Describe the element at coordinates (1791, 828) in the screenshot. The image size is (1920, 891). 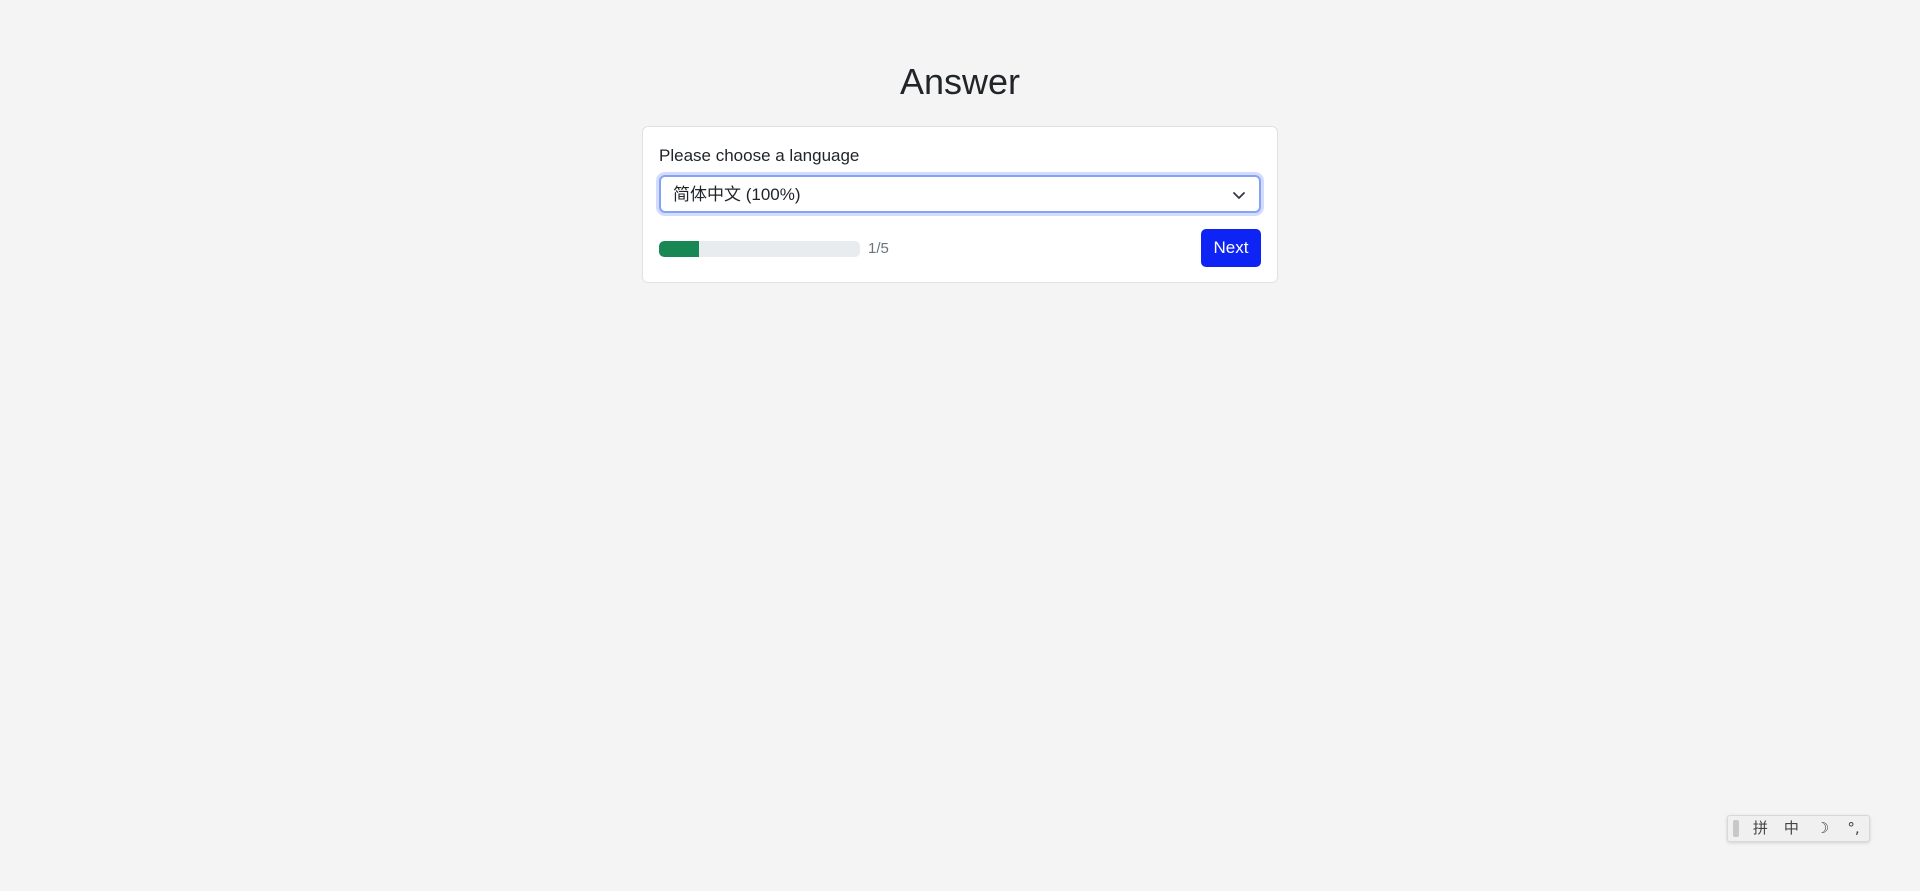
I see `ime-chinese-mode-button: 中` at that location.